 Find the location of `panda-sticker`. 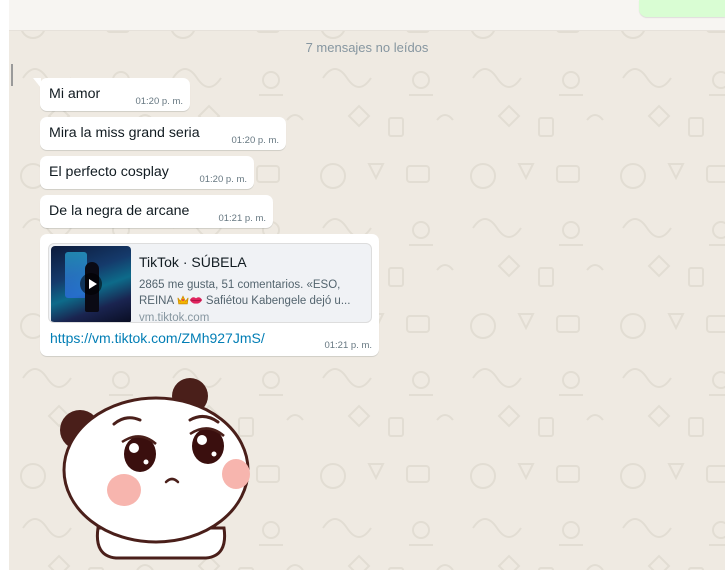

panda-sticker is located at coordinates (156, 471).